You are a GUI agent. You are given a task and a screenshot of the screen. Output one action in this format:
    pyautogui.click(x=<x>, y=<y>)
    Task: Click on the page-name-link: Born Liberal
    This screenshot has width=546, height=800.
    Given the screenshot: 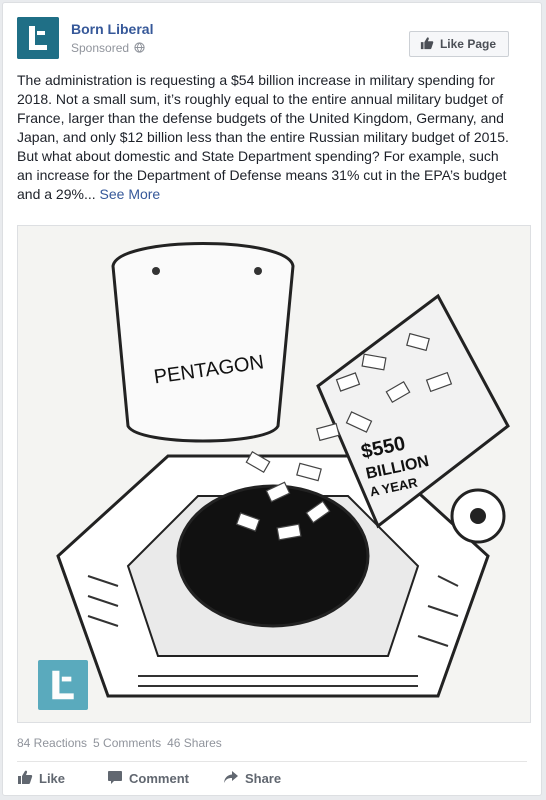 What is the action you would take?
    pyautogui.click(x=112, y=29)
    